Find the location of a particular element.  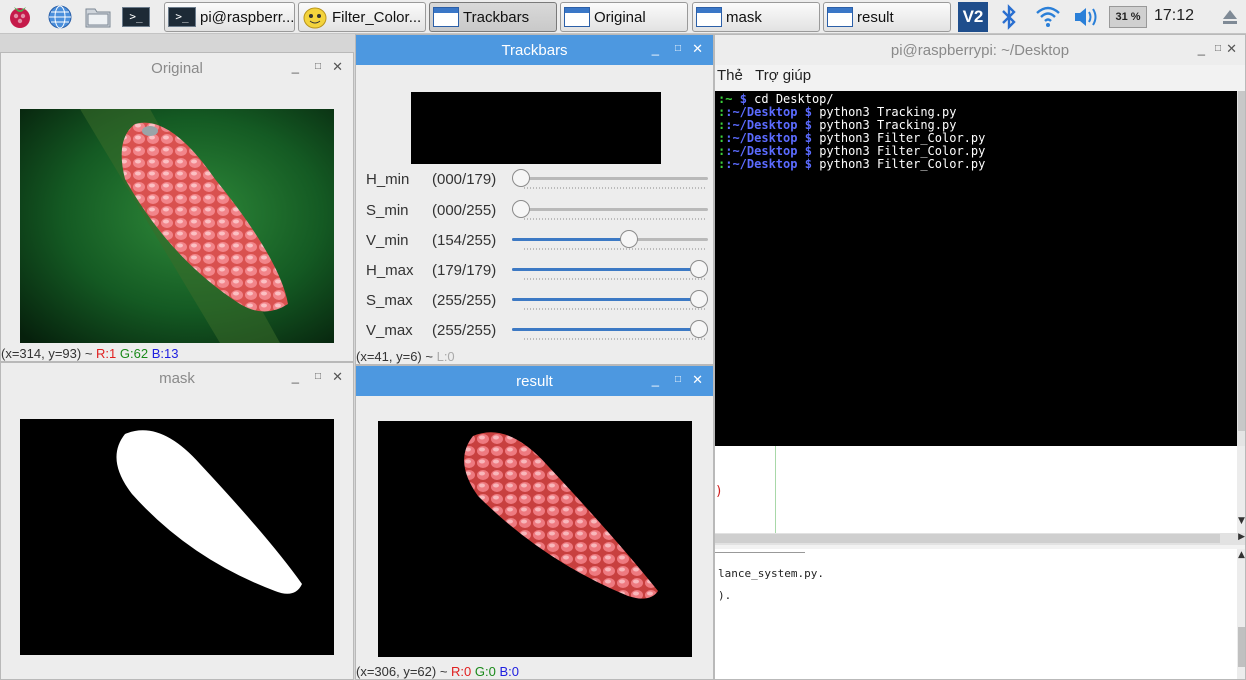

shell-scrollbar: ▲ is located at coordinates (1241, 614).